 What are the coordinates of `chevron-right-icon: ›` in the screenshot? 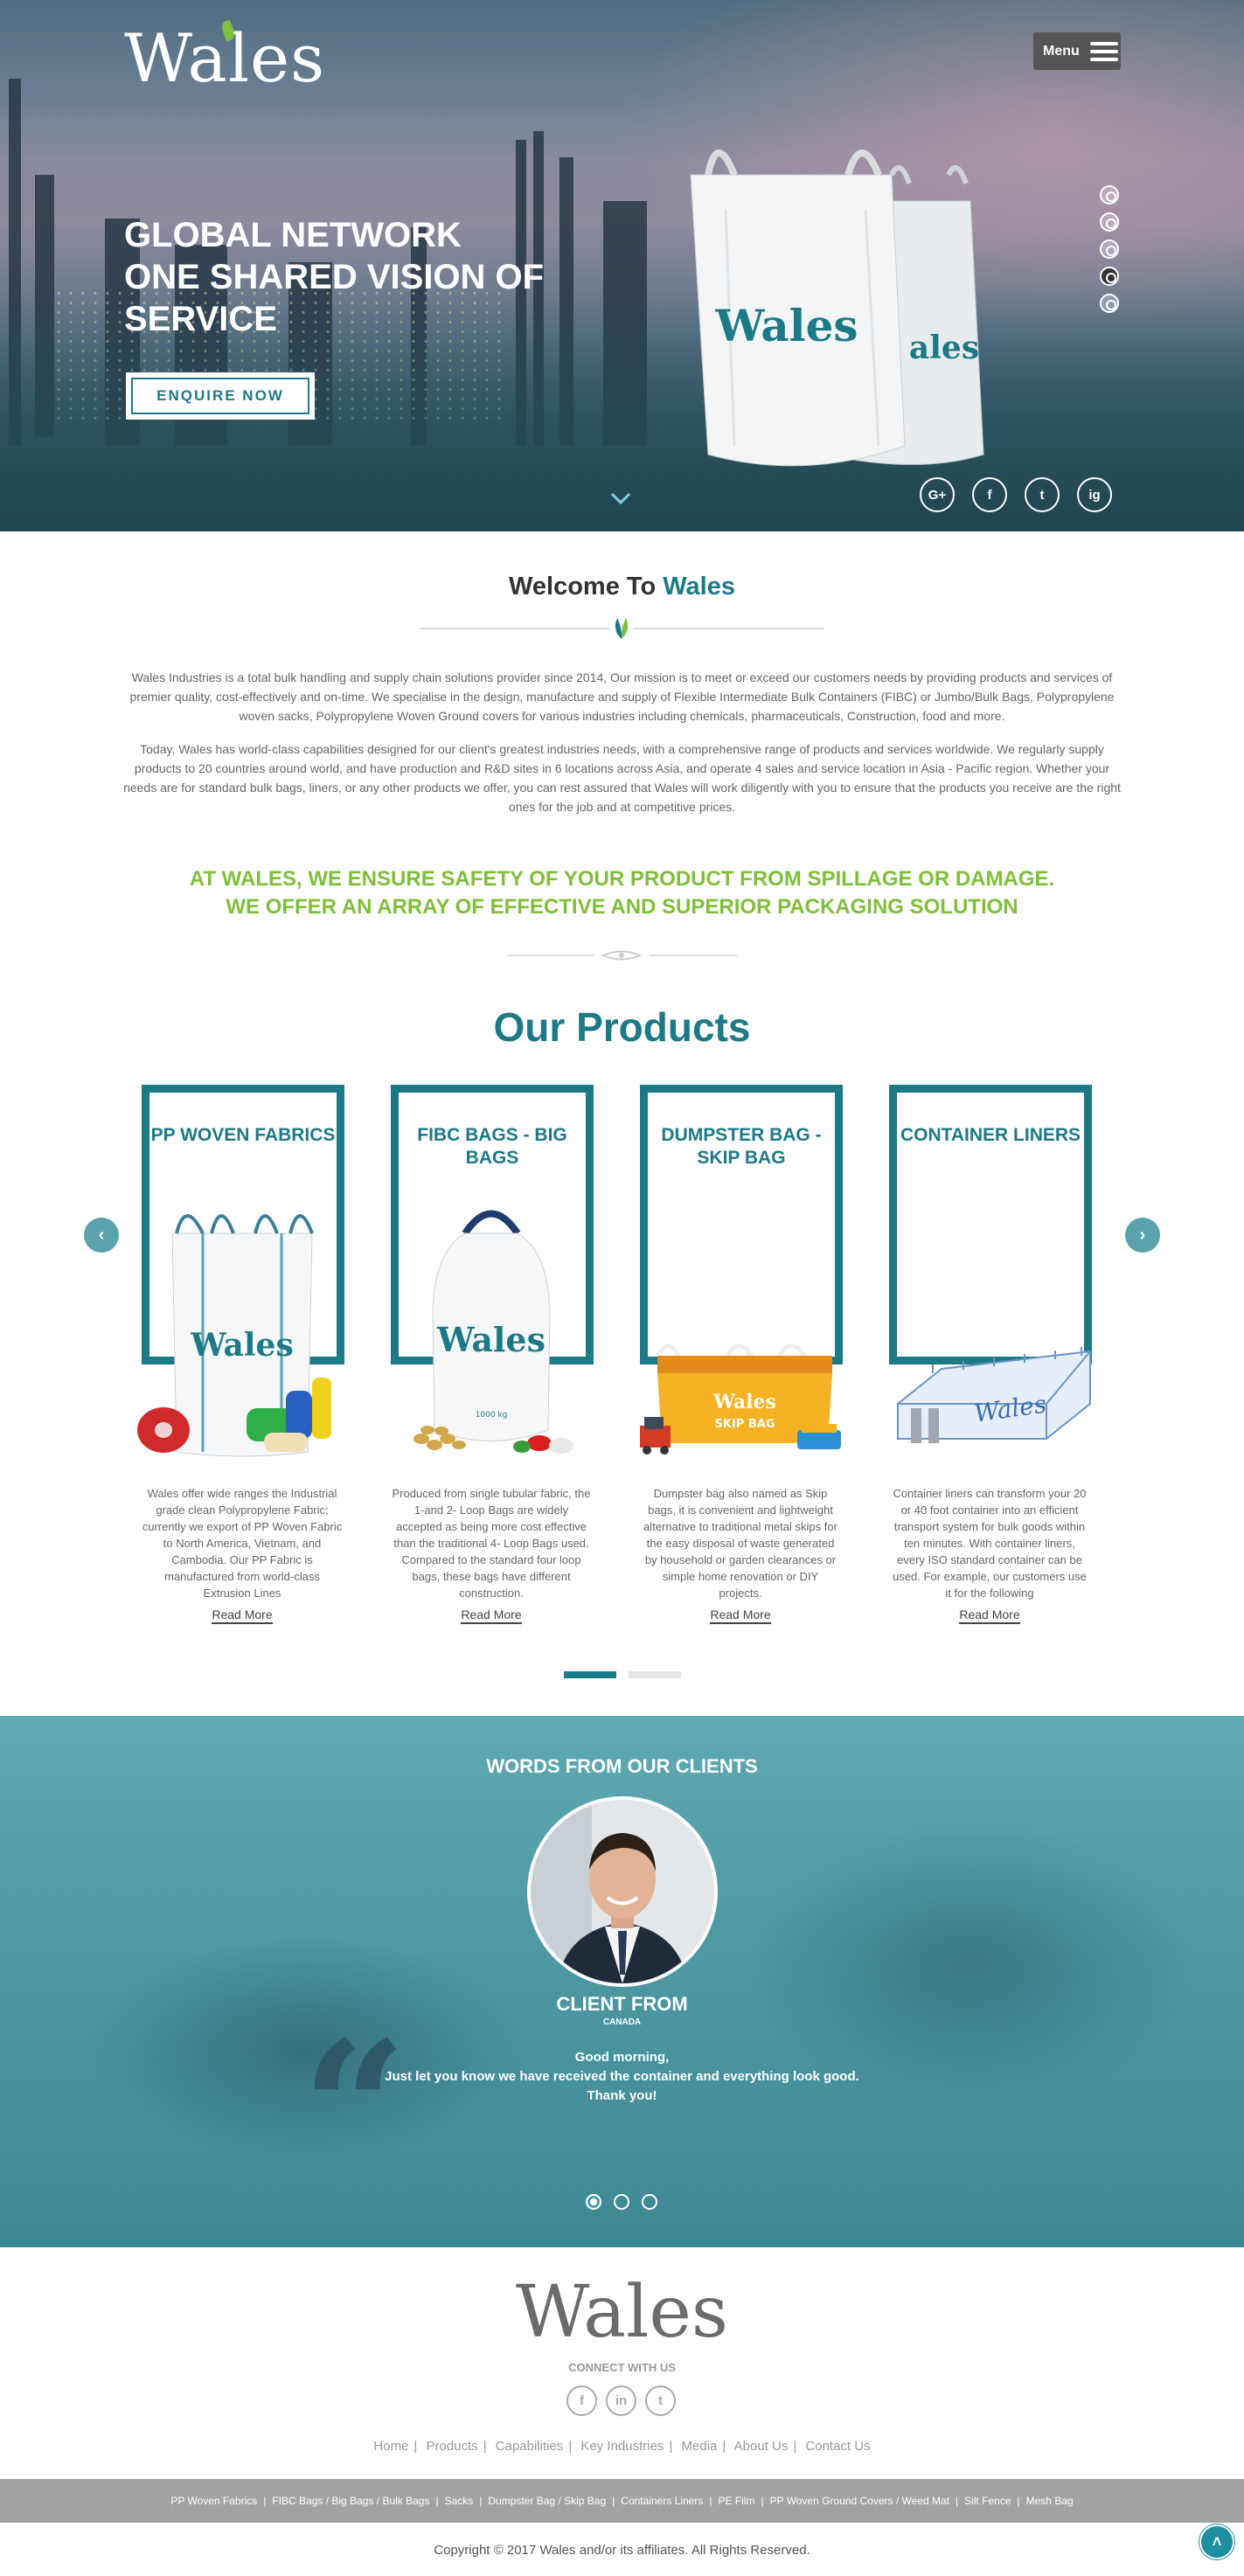 It's located at (1142, 1235).